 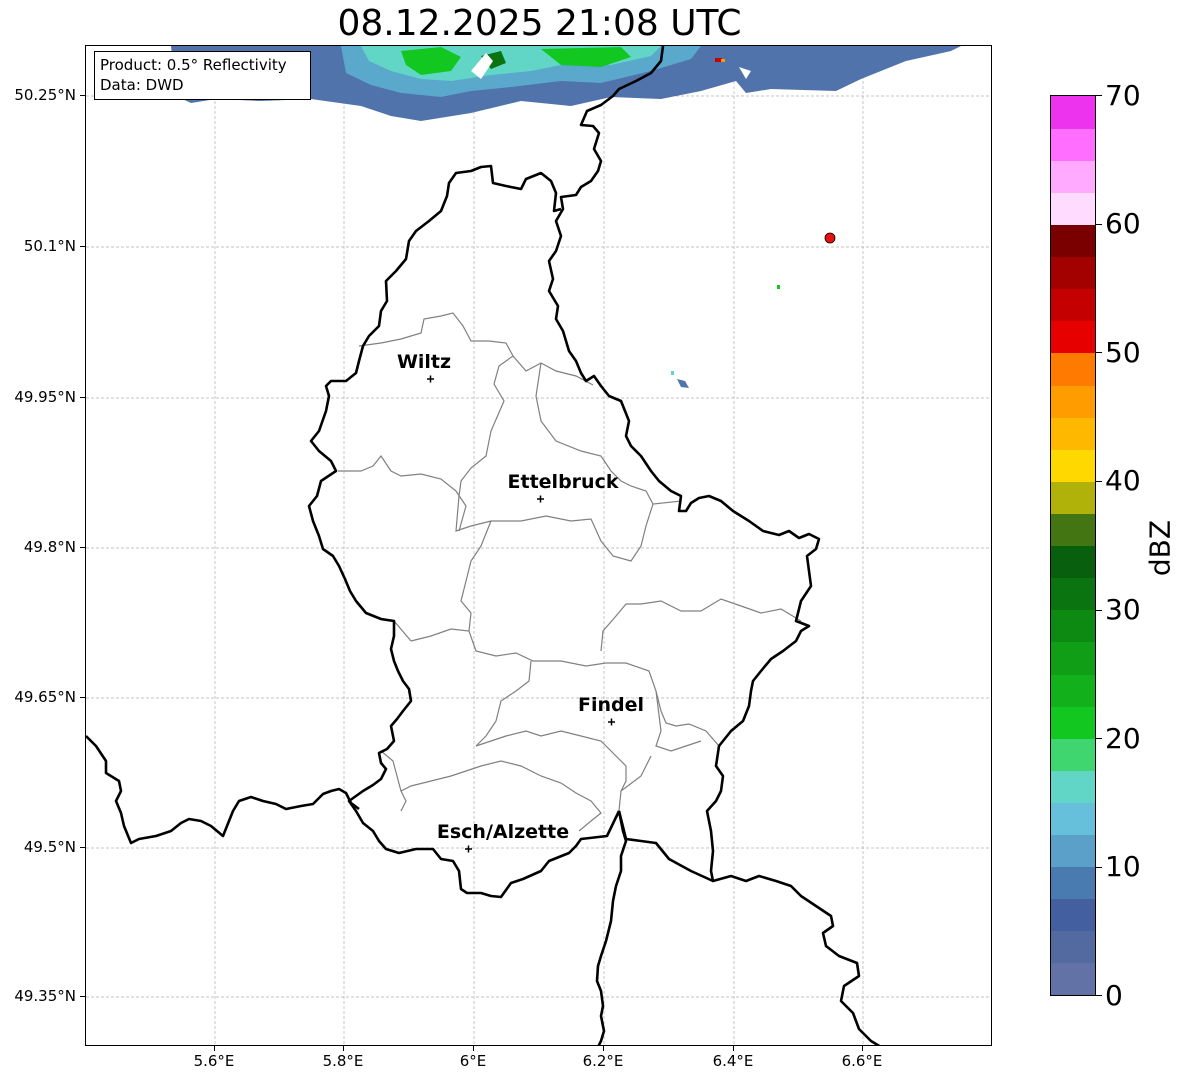 I want to click on city-markers, so click(x=521, y=614).